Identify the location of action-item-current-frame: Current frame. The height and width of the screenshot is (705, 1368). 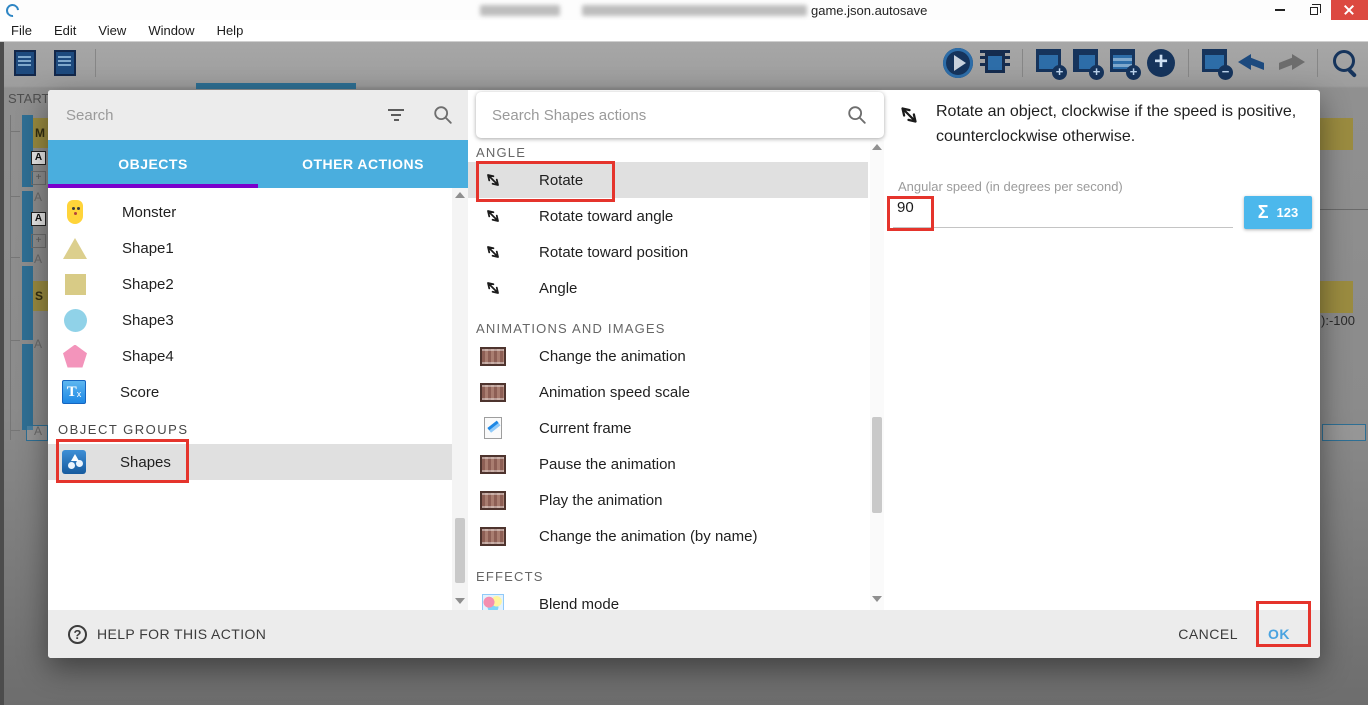
(668, 428).